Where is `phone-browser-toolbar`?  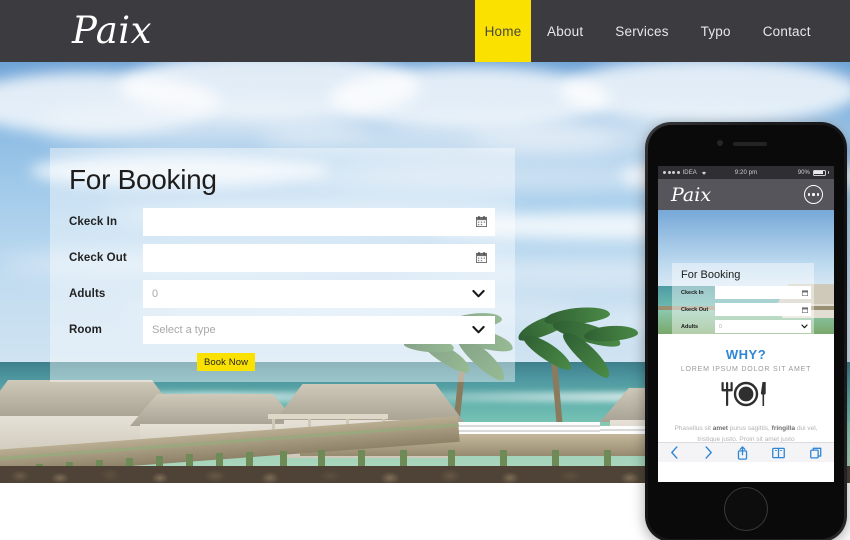 phone-browser-toolbar is located at coordinates (746, 452).